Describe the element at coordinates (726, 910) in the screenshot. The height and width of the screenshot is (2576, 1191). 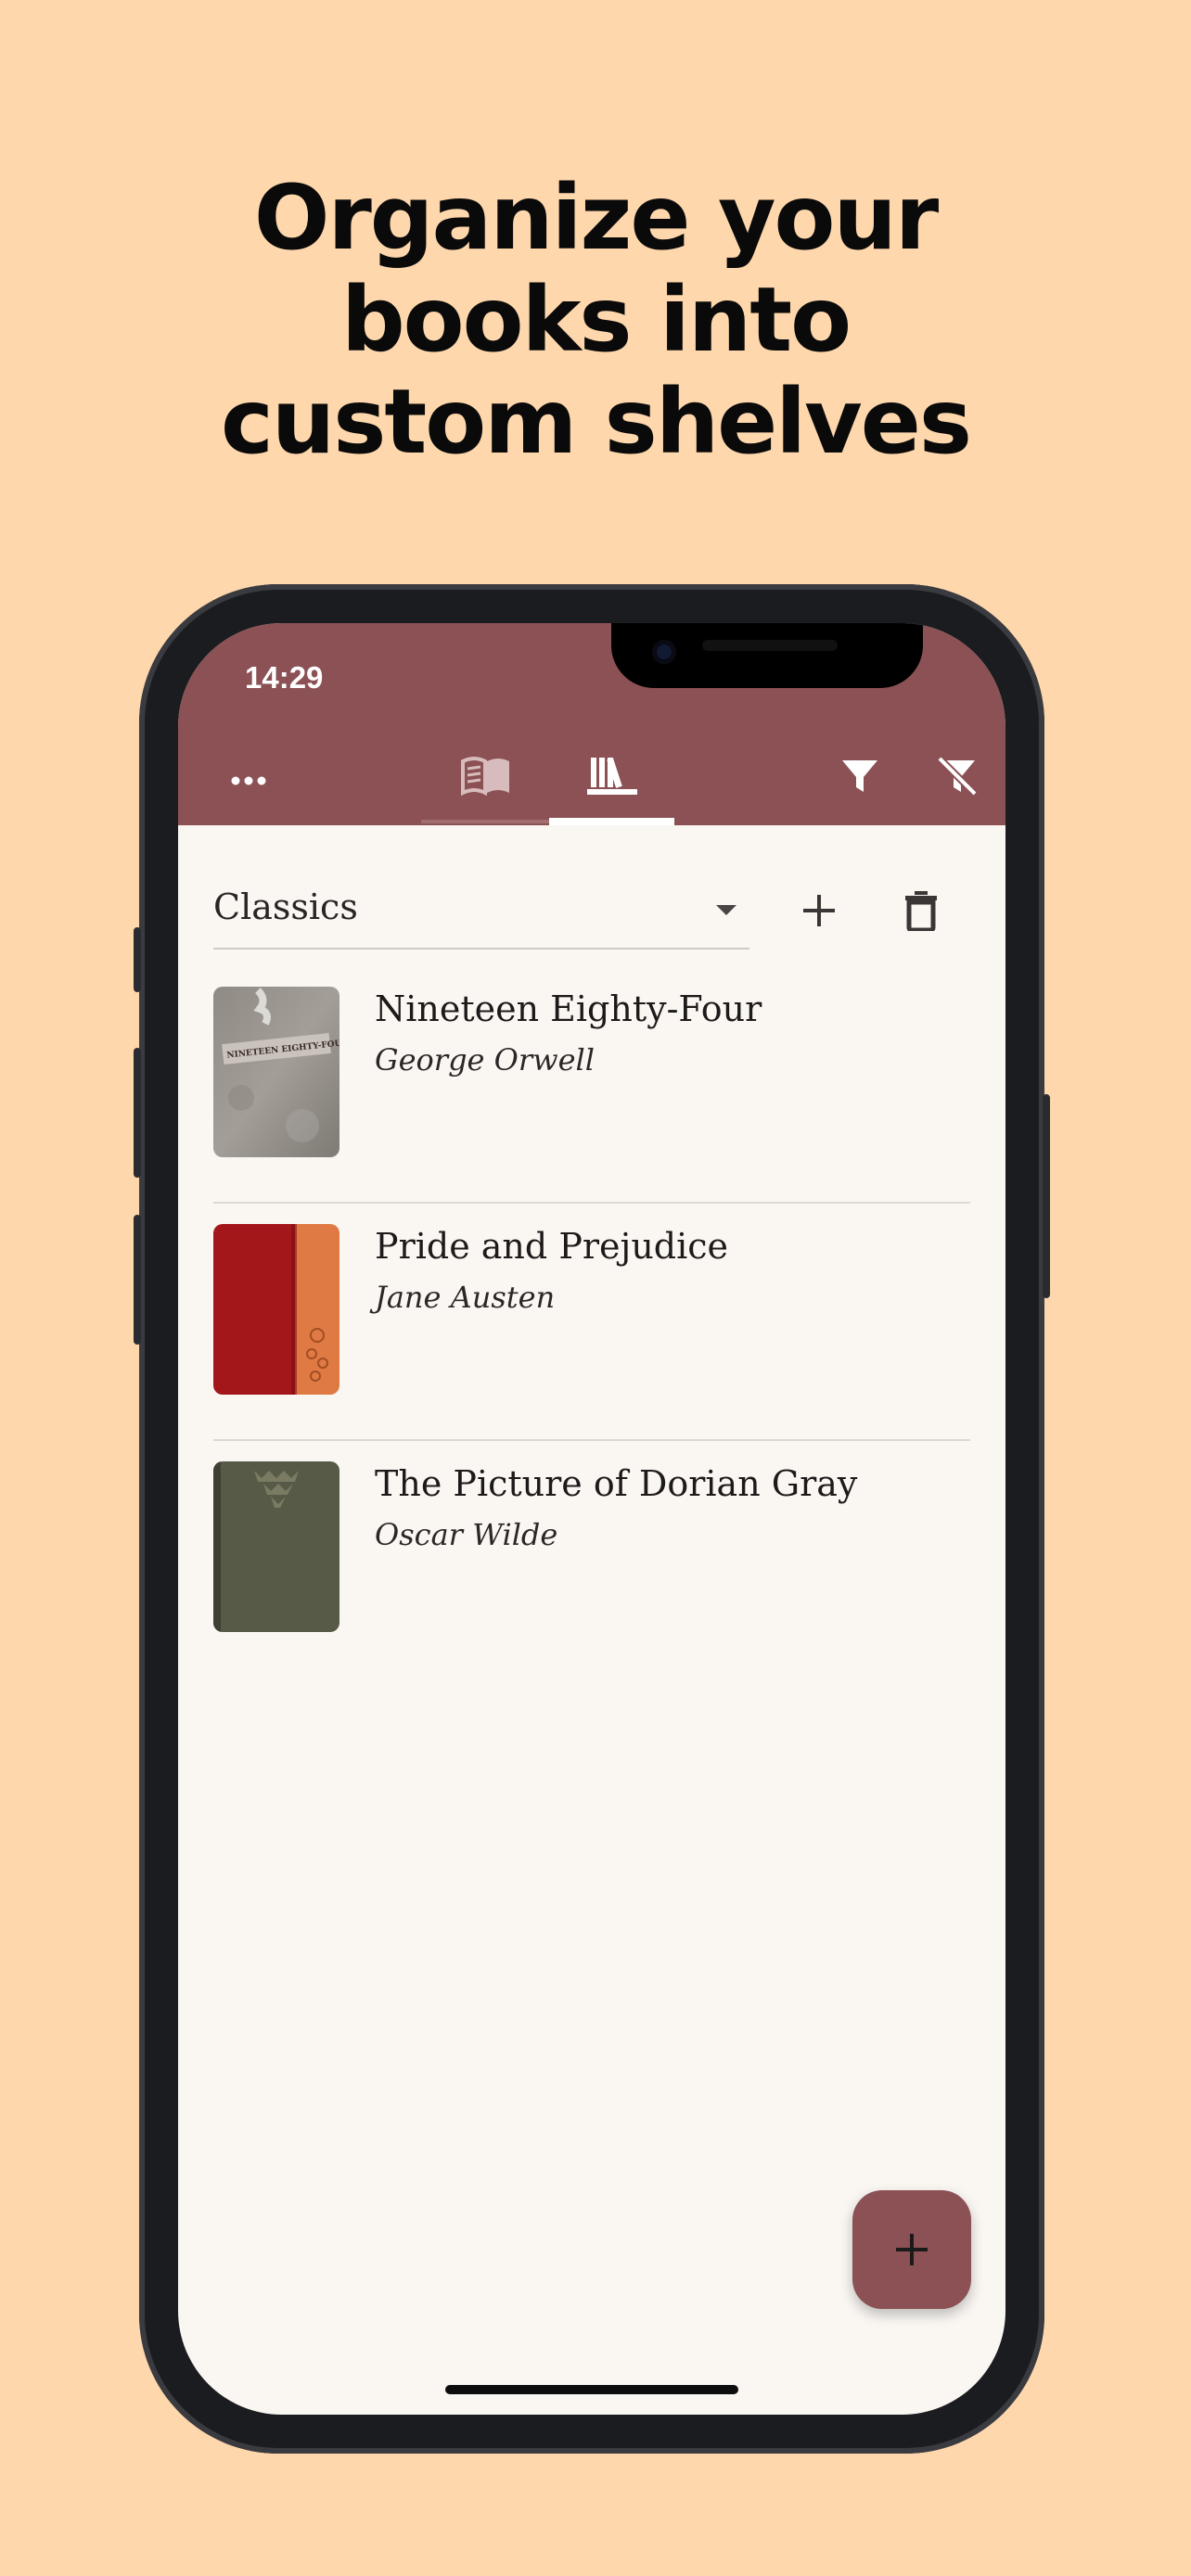
I see `dropdown-caret-icon` at that location.